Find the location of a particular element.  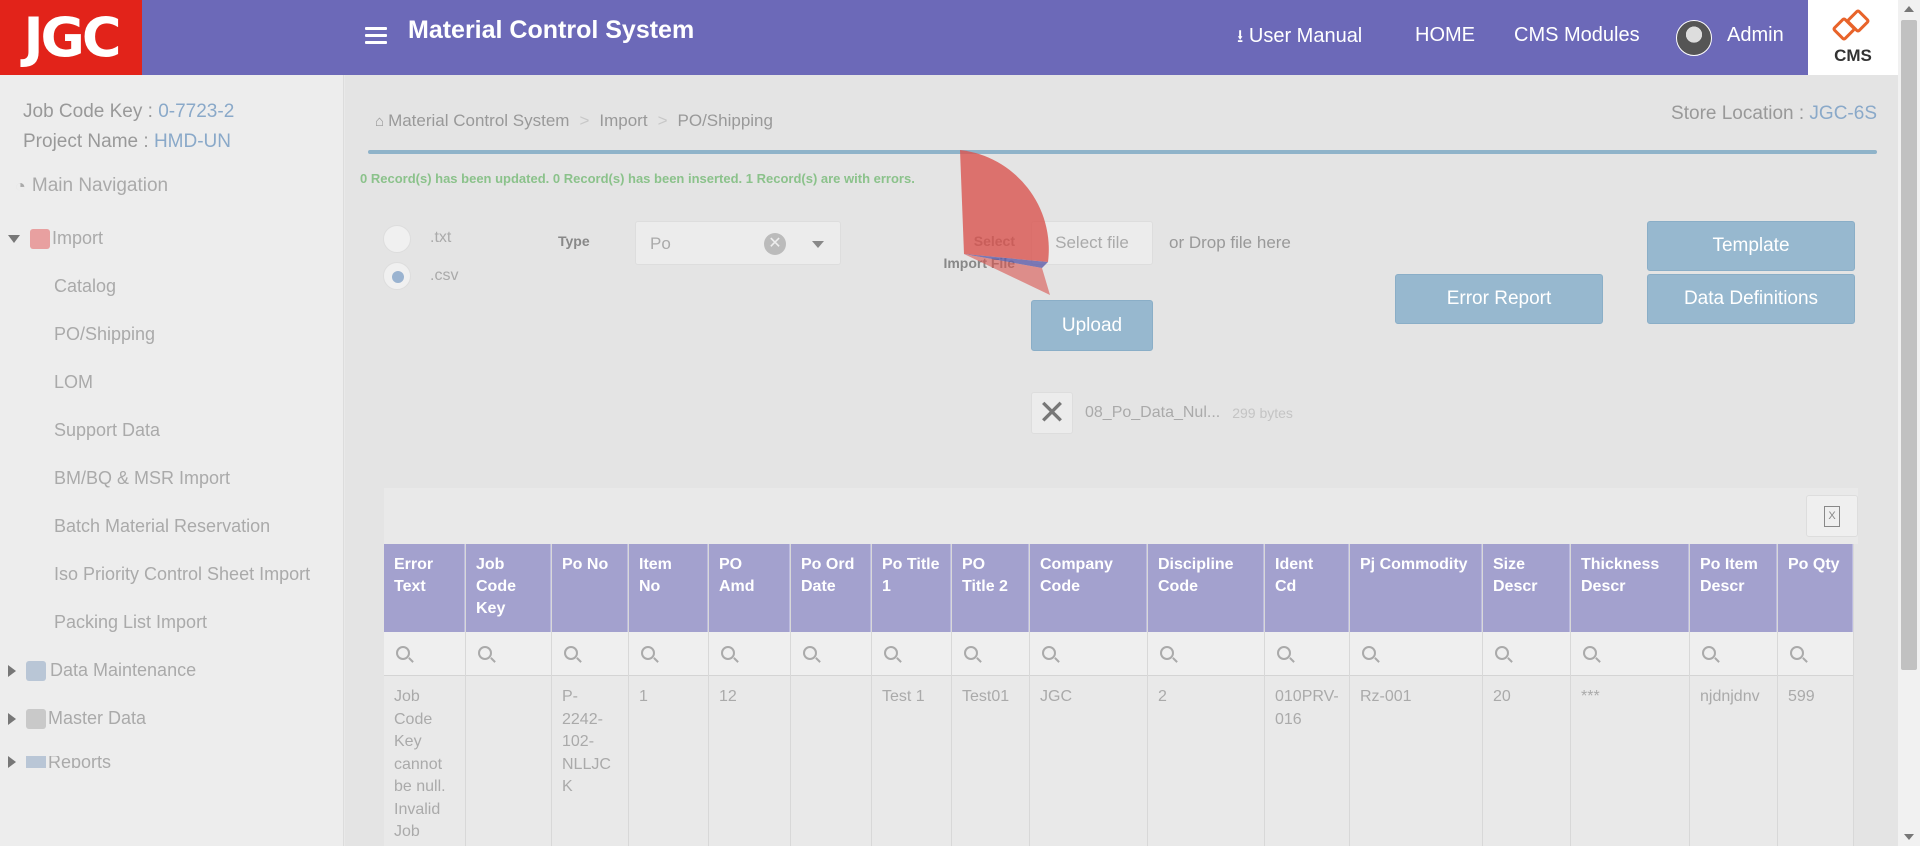

sidebar-item-iso-priority: Iso Priority Control Sheet Import is located at coordinates (182, 574).